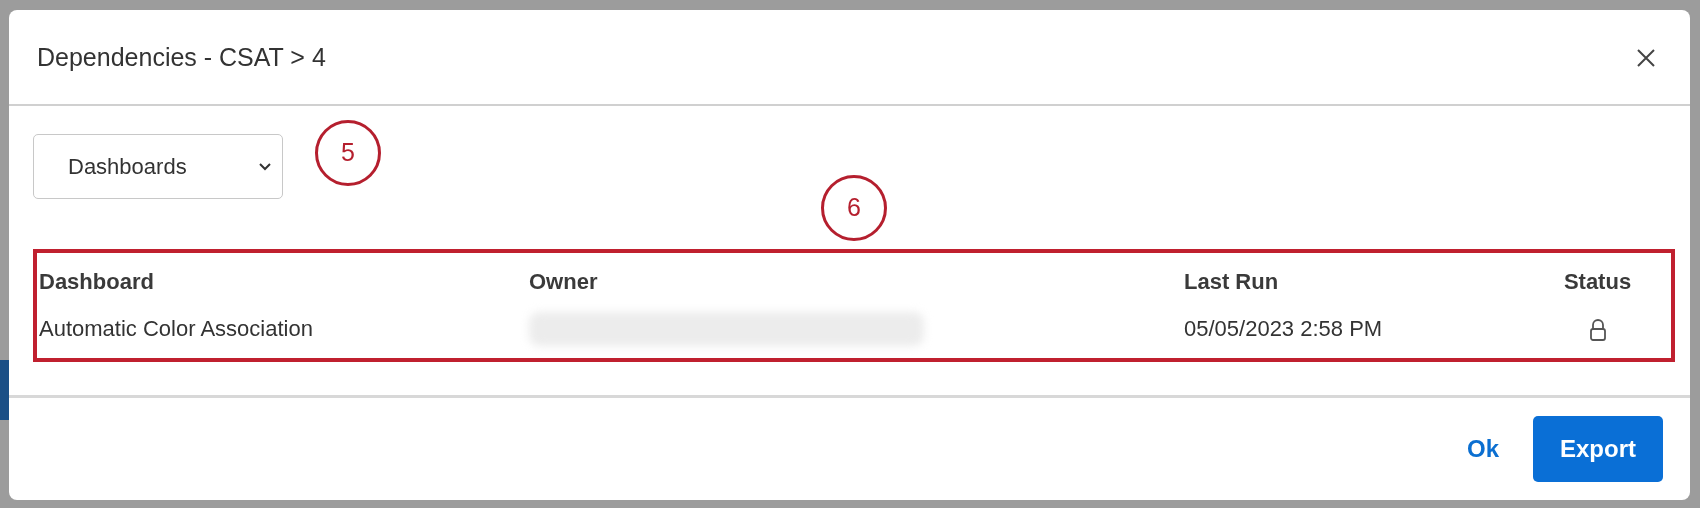  I want to click on table-cell-text: Automatic Color Association, so click(176, 328).